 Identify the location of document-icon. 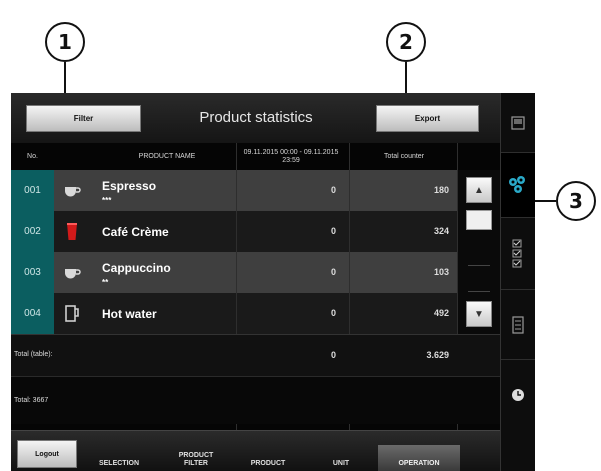
(518, 324).